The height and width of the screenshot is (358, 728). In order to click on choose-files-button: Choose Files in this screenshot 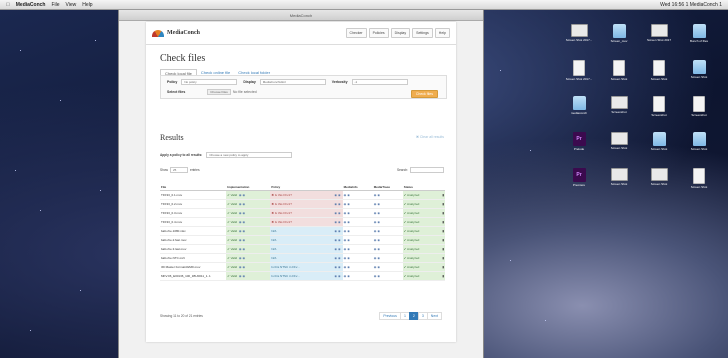, I will do `click(219, 92)`.